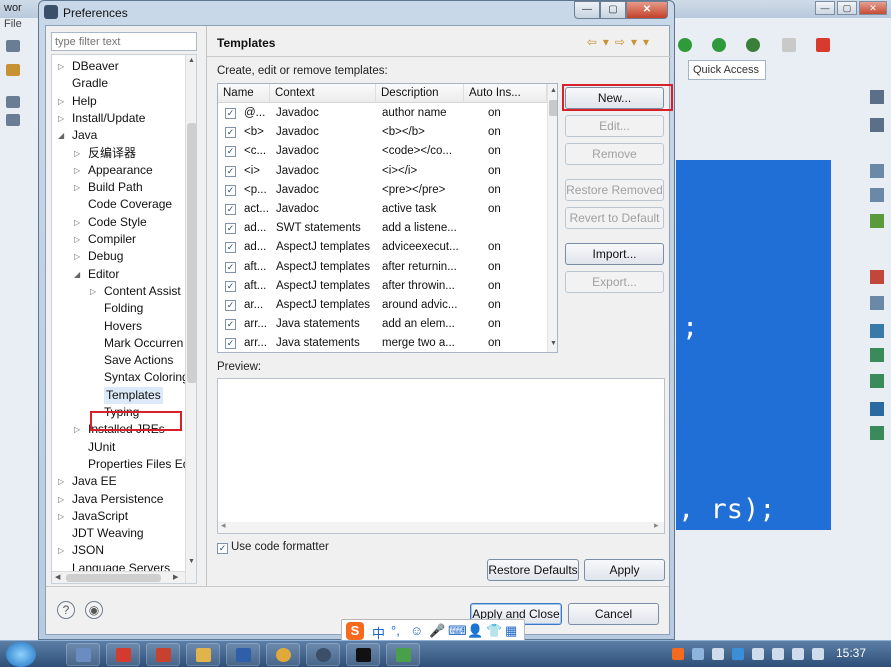 The width and height of the screenshot is (891, 667). What do you see at coordinates (877, 433) in the screenshot?
I see `gear-icon` at bounding box center [877, 433].